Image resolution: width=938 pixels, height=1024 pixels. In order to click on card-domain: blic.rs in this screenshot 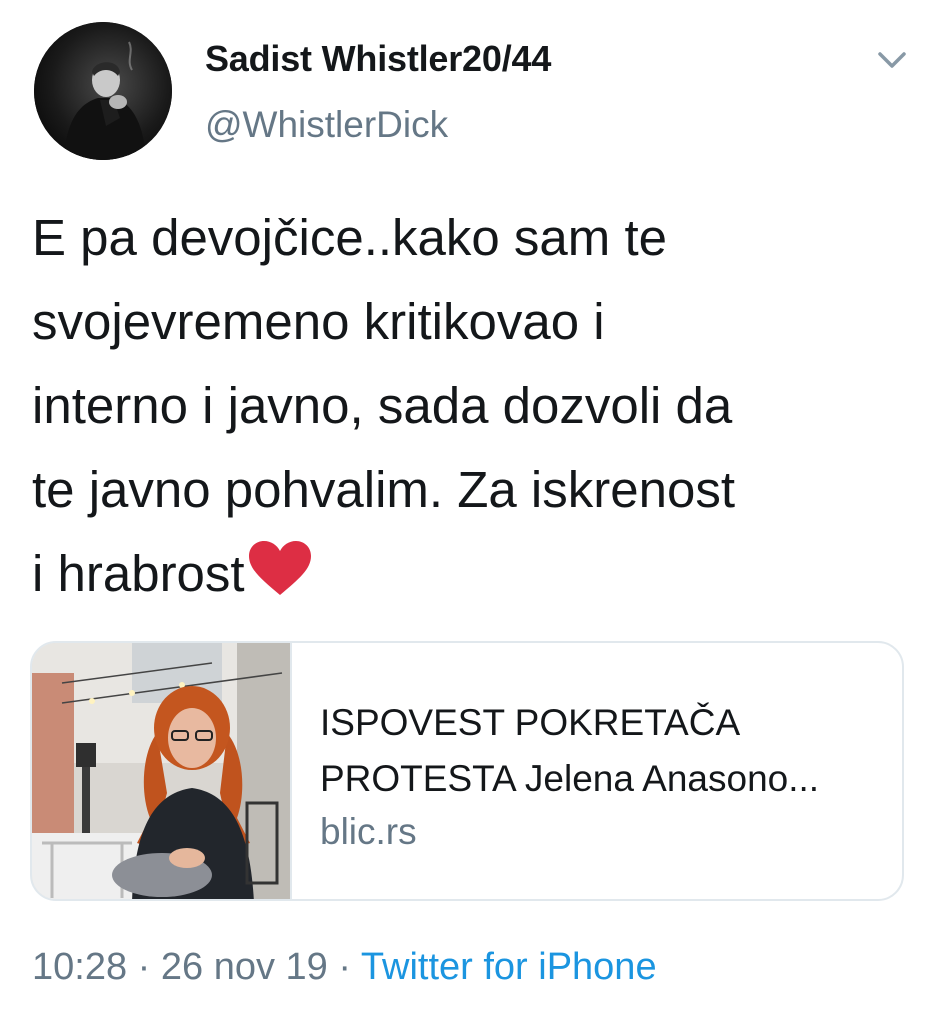, I will do `click(368, 831)`.